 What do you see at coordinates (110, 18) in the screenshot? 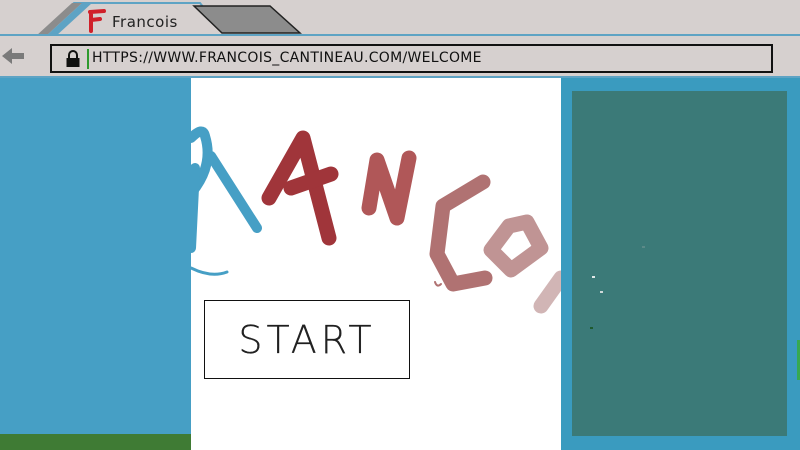
I see `active-tab` at bounding box center [110, 18].